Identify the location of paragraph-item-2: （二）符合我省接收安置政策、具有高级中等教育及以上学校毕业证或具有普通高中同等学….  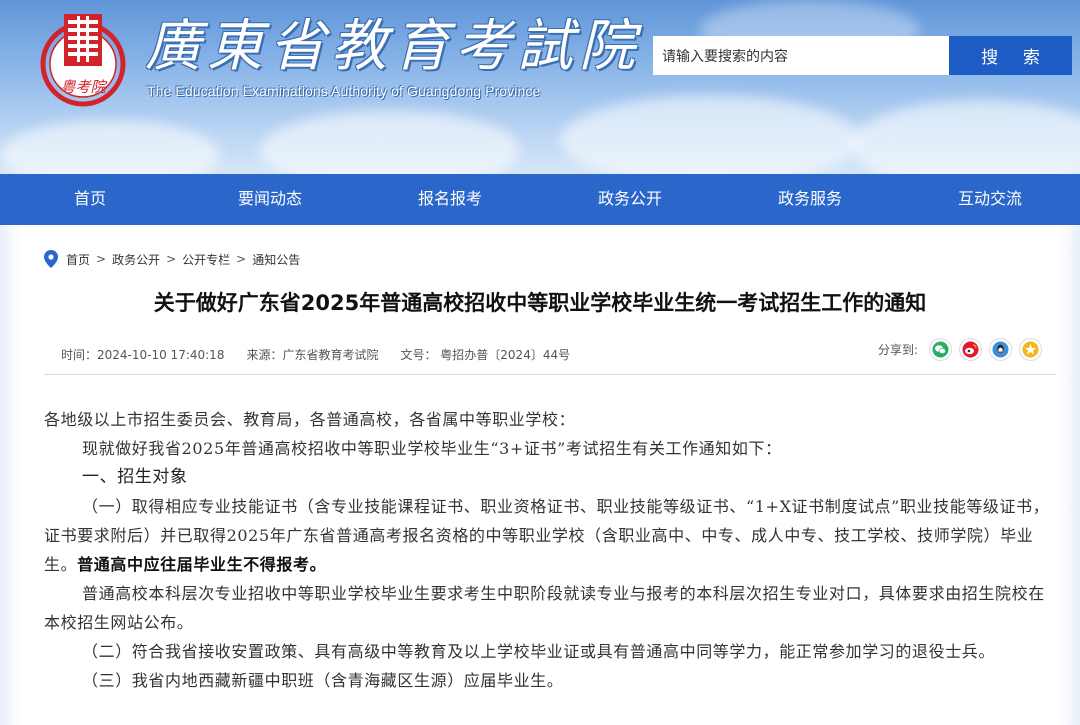
(539, 651).